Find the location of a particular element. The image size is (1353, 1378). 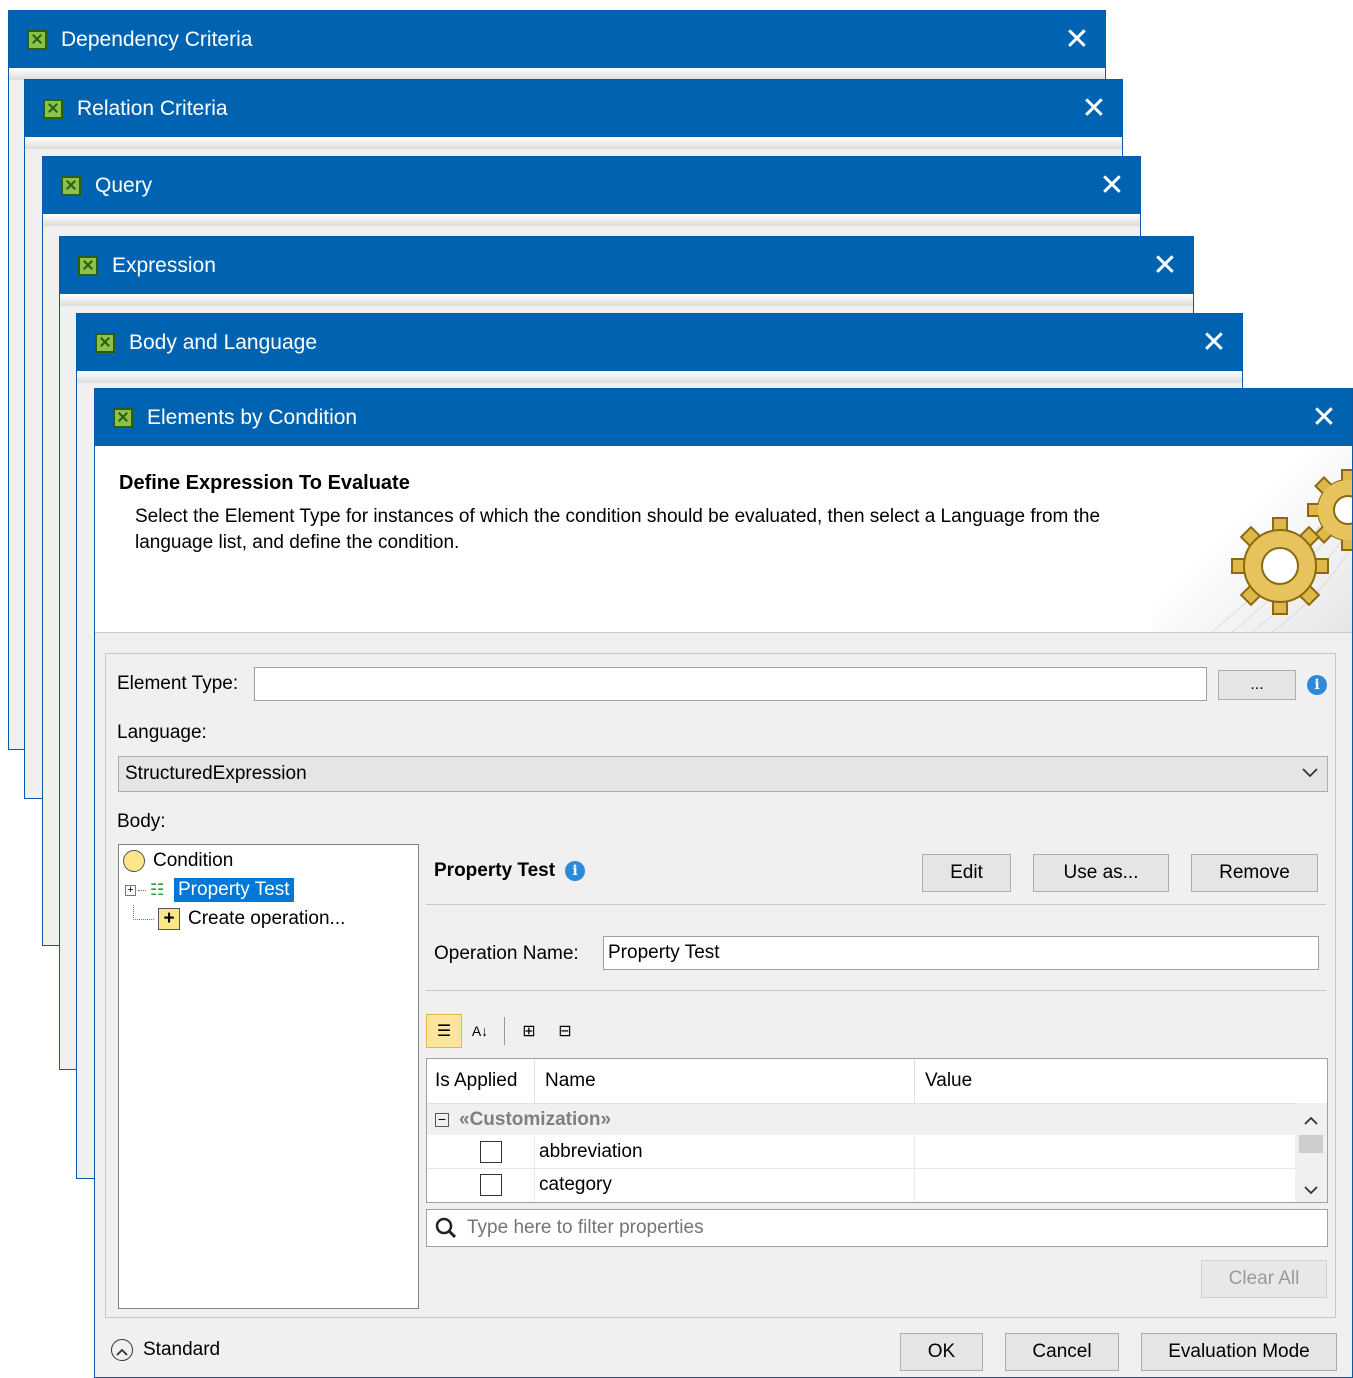

filter-input is located at coordinates (896, 1228).